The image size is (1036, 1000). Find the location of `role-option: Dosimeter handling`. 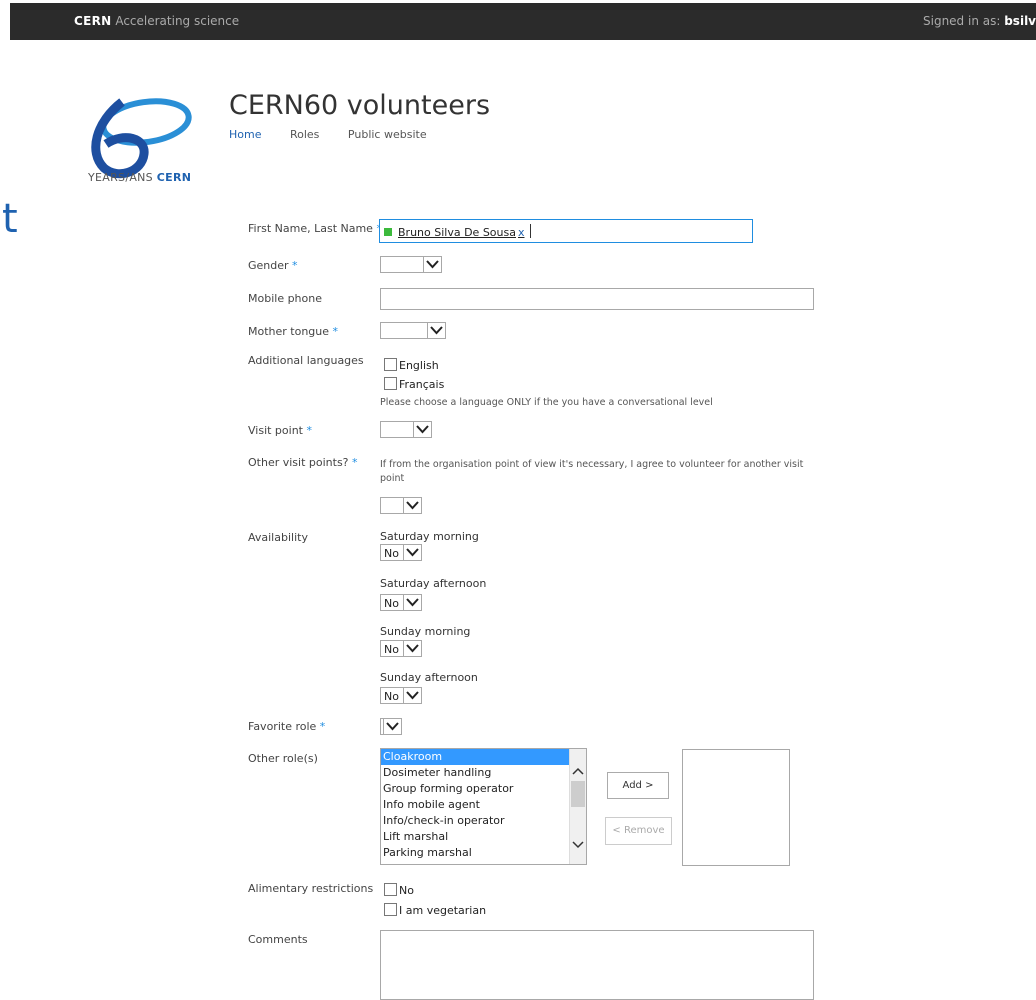

role-option: Dosimeter handling is located at coordinates (483, 773).